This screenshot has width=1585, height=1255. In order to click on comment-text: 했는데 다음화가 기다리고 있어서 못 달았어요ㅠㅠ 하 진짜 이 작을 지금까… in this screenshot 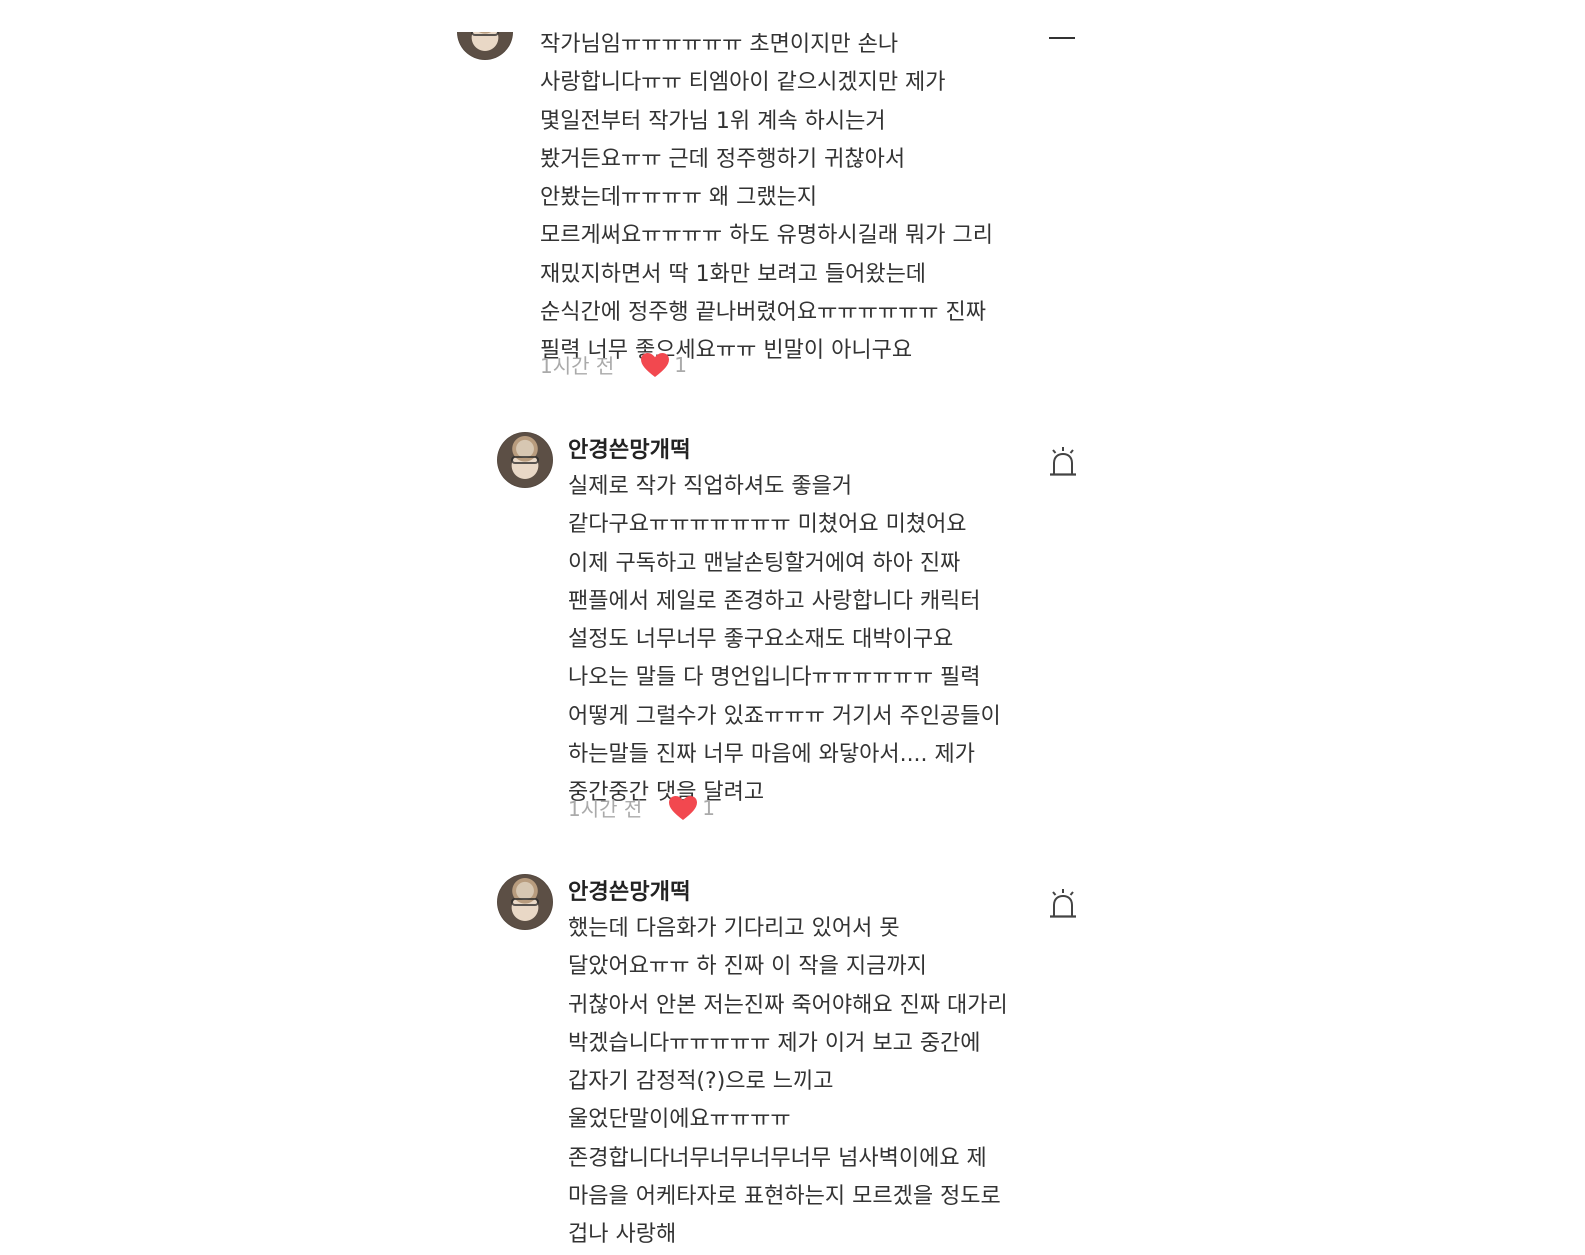, I will do `click(788, 1082)`.